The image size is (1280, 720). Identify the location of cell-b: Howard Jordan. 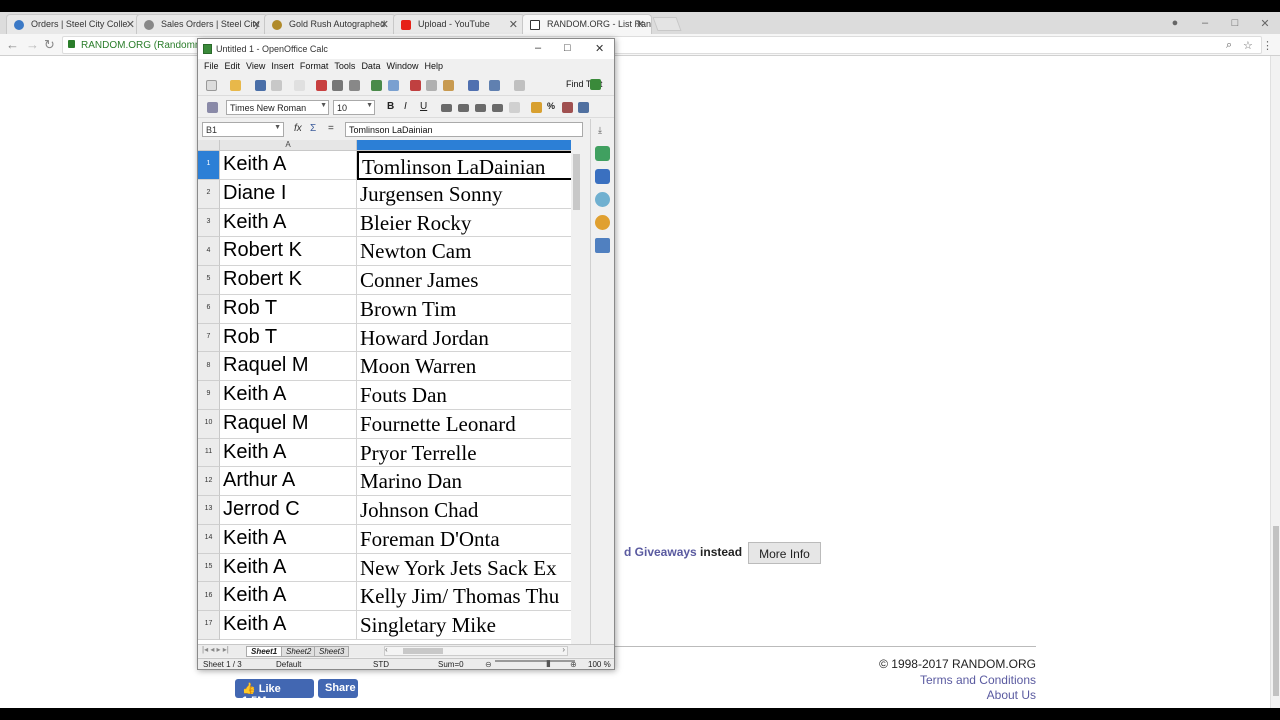
(465, 338).